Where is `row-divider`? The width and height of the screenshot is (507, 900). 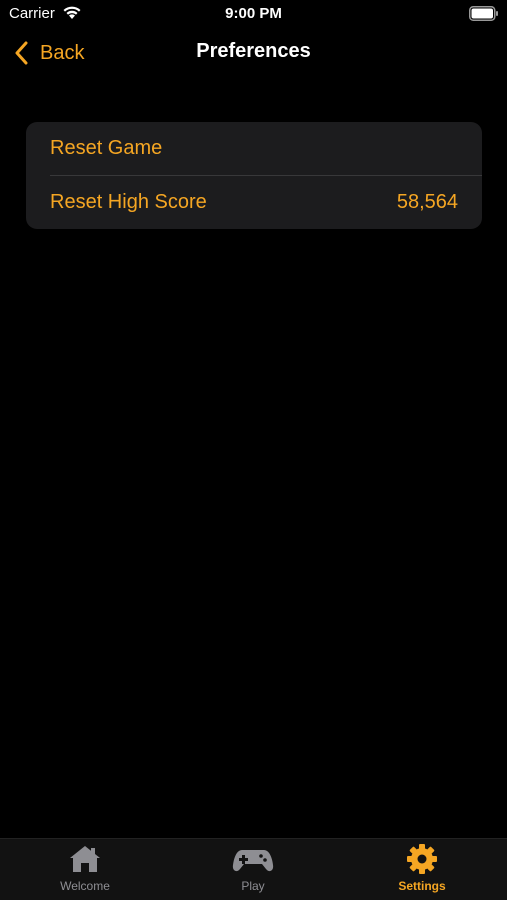 row-divider is located at coordinates (266, 175).